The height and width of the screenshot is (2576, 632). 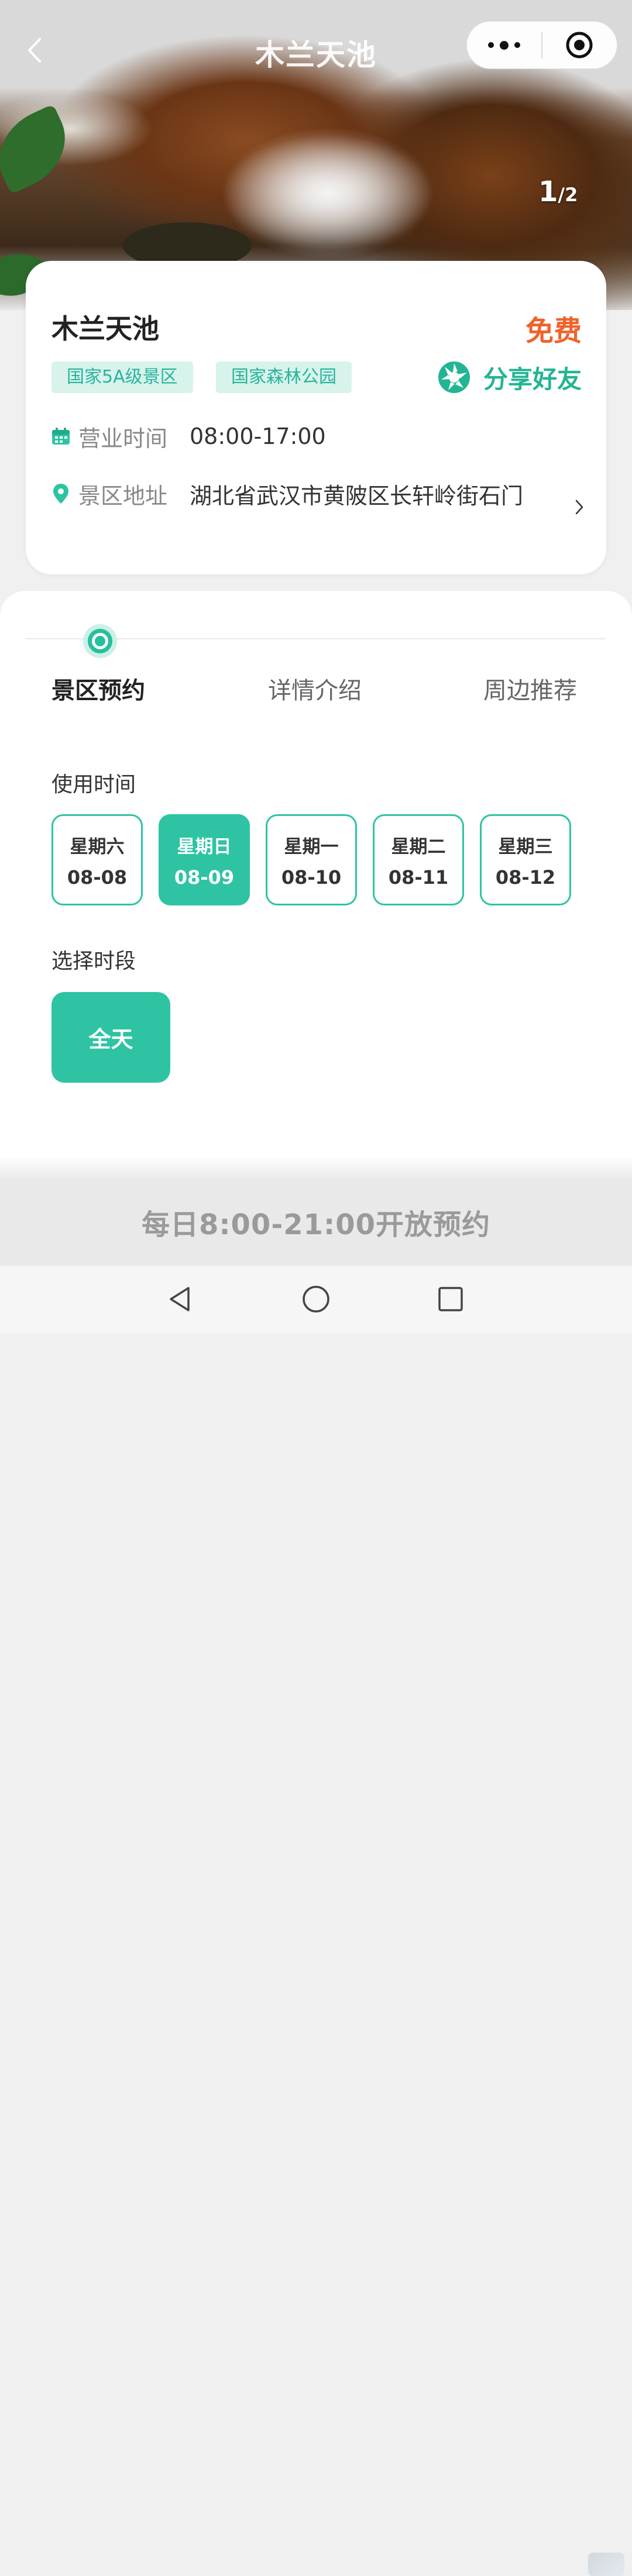 I want to click on nav-recent-button, so click(x=450, y=1299).